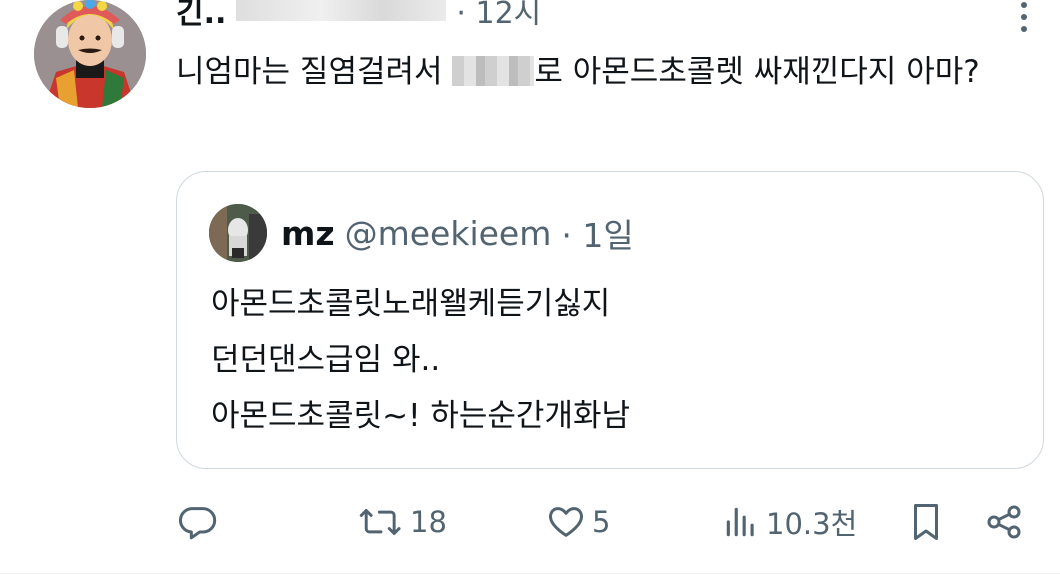  I want to click on tweet-header: 긴.. · 12시, so click(358, 16).